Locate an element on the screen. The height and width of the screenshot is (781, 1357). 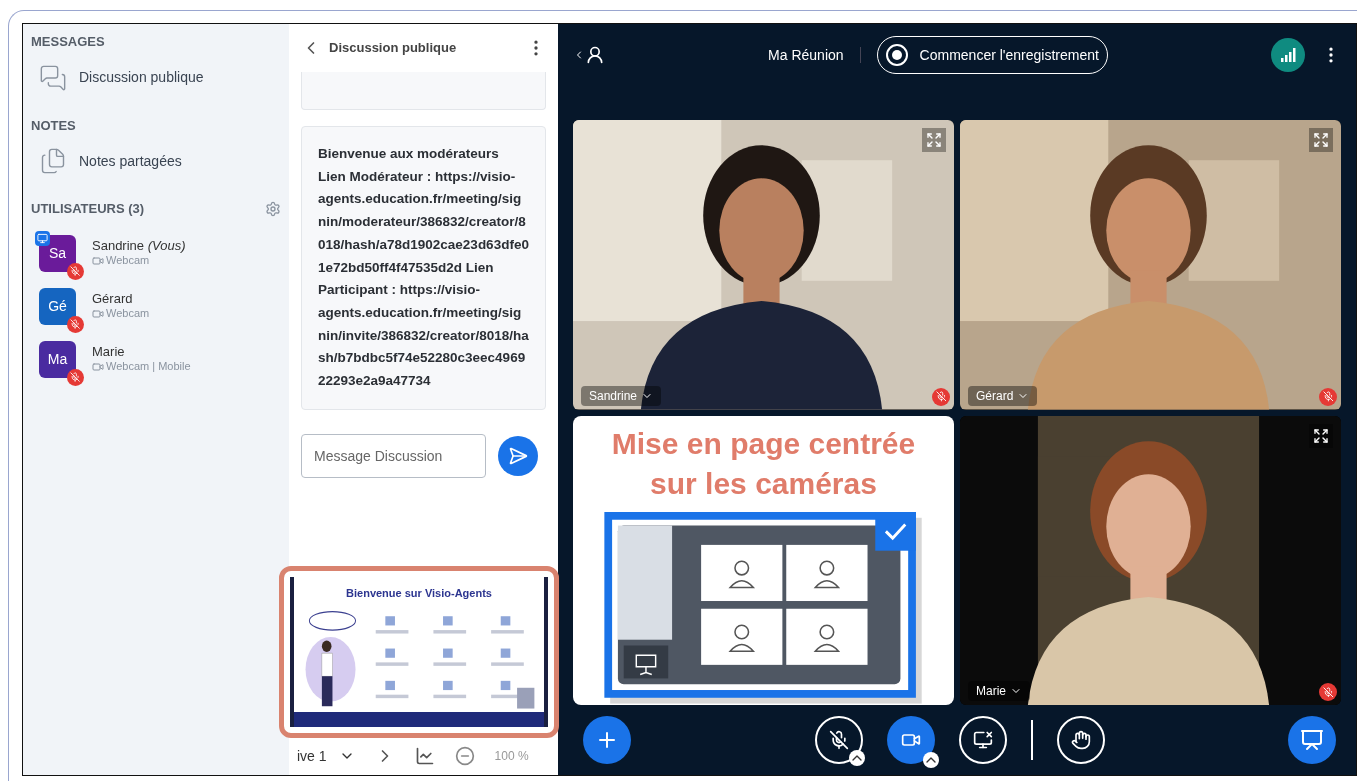
sidebar-item: Discussion publique is located at coordinates (156, 77).